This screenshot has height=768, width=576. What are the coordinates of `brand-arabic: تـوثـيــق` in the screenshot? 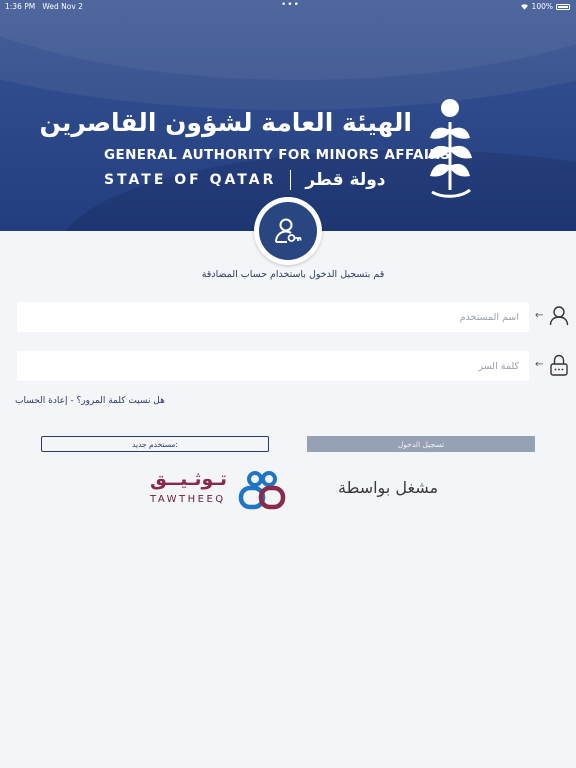 It's located at (189, 479).